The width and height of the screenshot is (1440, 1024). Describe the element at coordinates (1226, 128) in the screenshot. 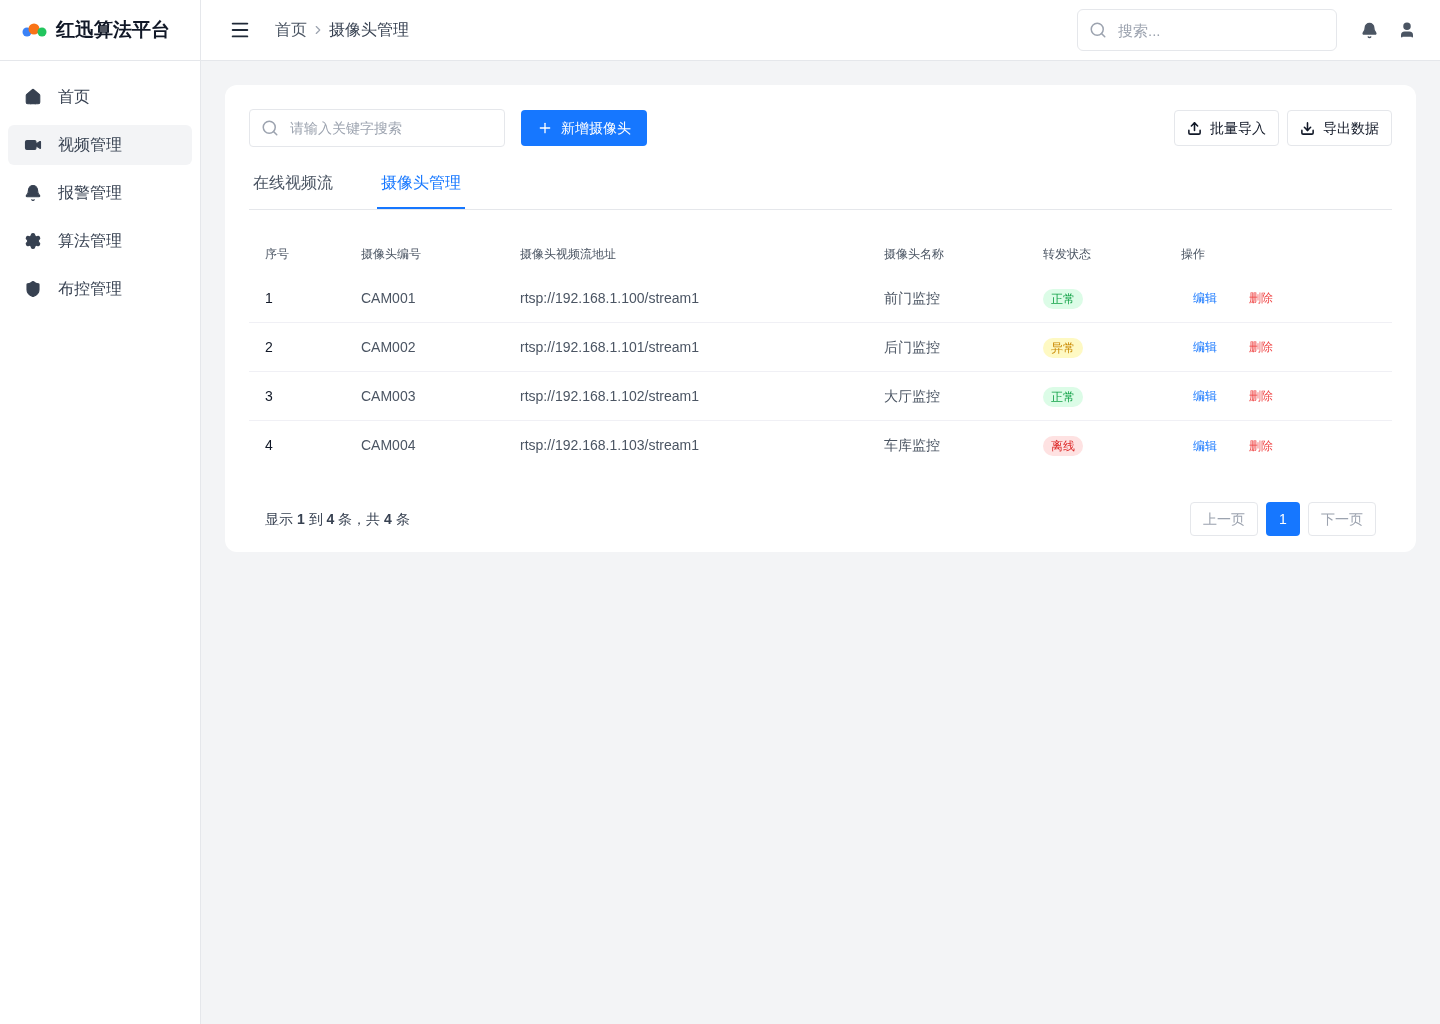

I see `import-button: 批量导入` at that location.